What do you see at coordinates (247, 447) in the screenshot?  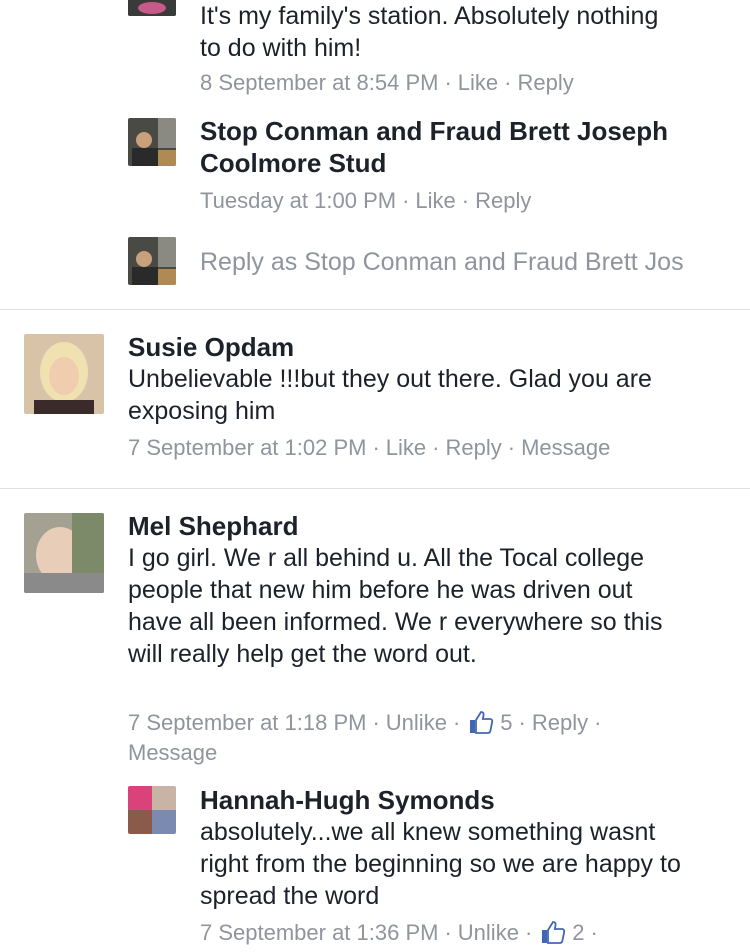 I see `timestamp: 7 September at 1:02 PM` at bounding box center [247, 447].